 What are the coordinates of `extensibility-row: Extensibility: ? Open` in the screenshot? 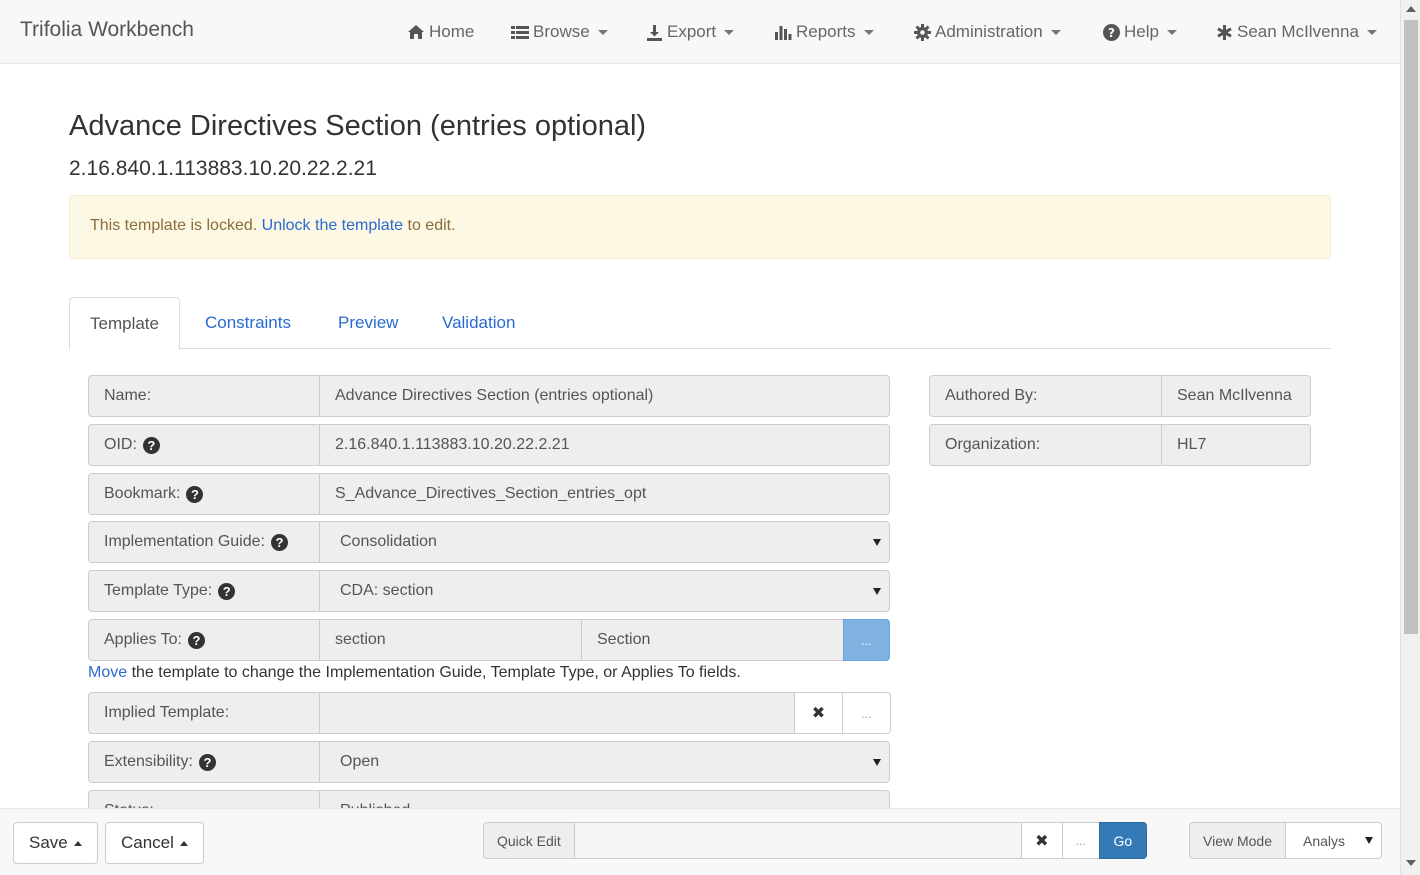 It's located at (489, 762).